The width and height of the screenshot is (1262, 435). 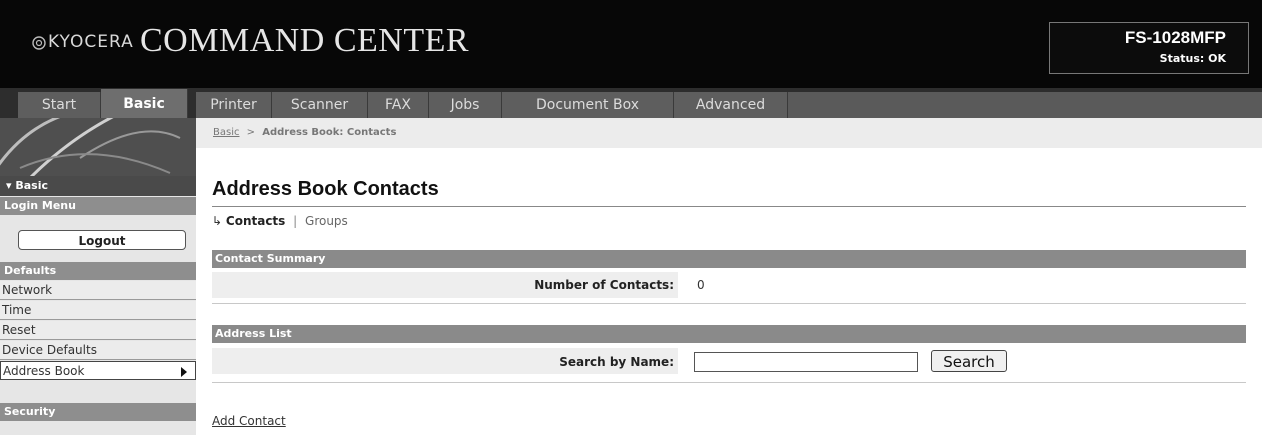 I want to click on brand-logo: KYOCERA, so click(x=91, y=42).